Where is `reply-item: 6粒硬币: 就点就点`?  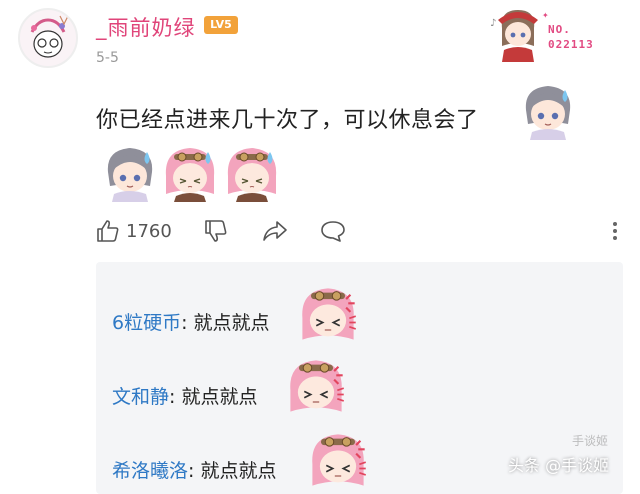
reply-item: 6粒硬币: 就点就点 is located at coordinates (191, 321).